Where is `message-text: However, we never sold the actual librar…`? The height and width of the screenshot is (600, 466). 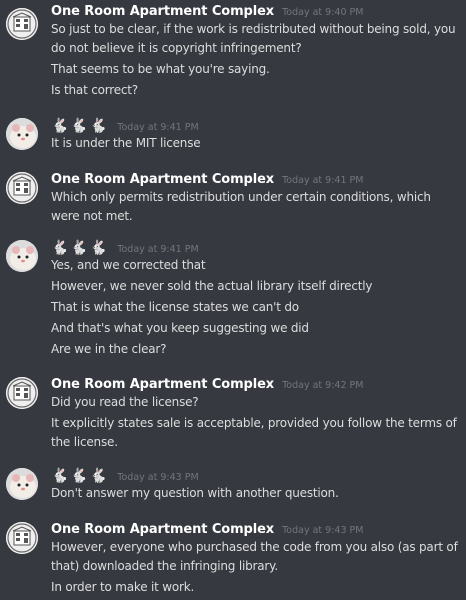
message-text: However, we never sold the actual librar… is located at coordinates (212, 286).